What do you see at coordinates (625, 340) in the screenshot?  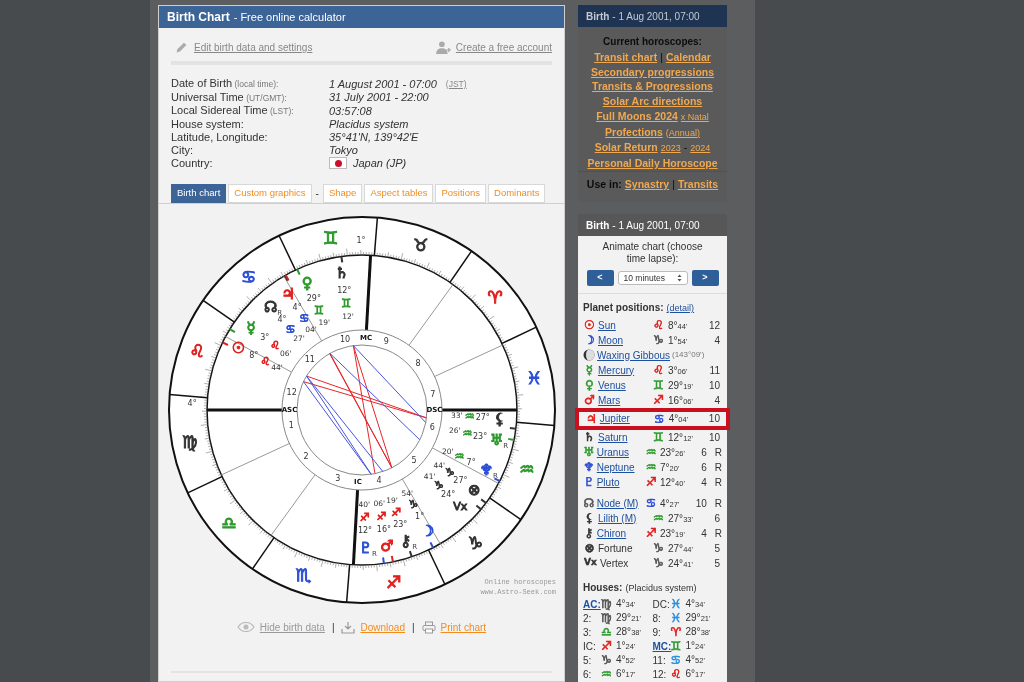 I see `planet-link: Moon` at bounding box center [625, 340].